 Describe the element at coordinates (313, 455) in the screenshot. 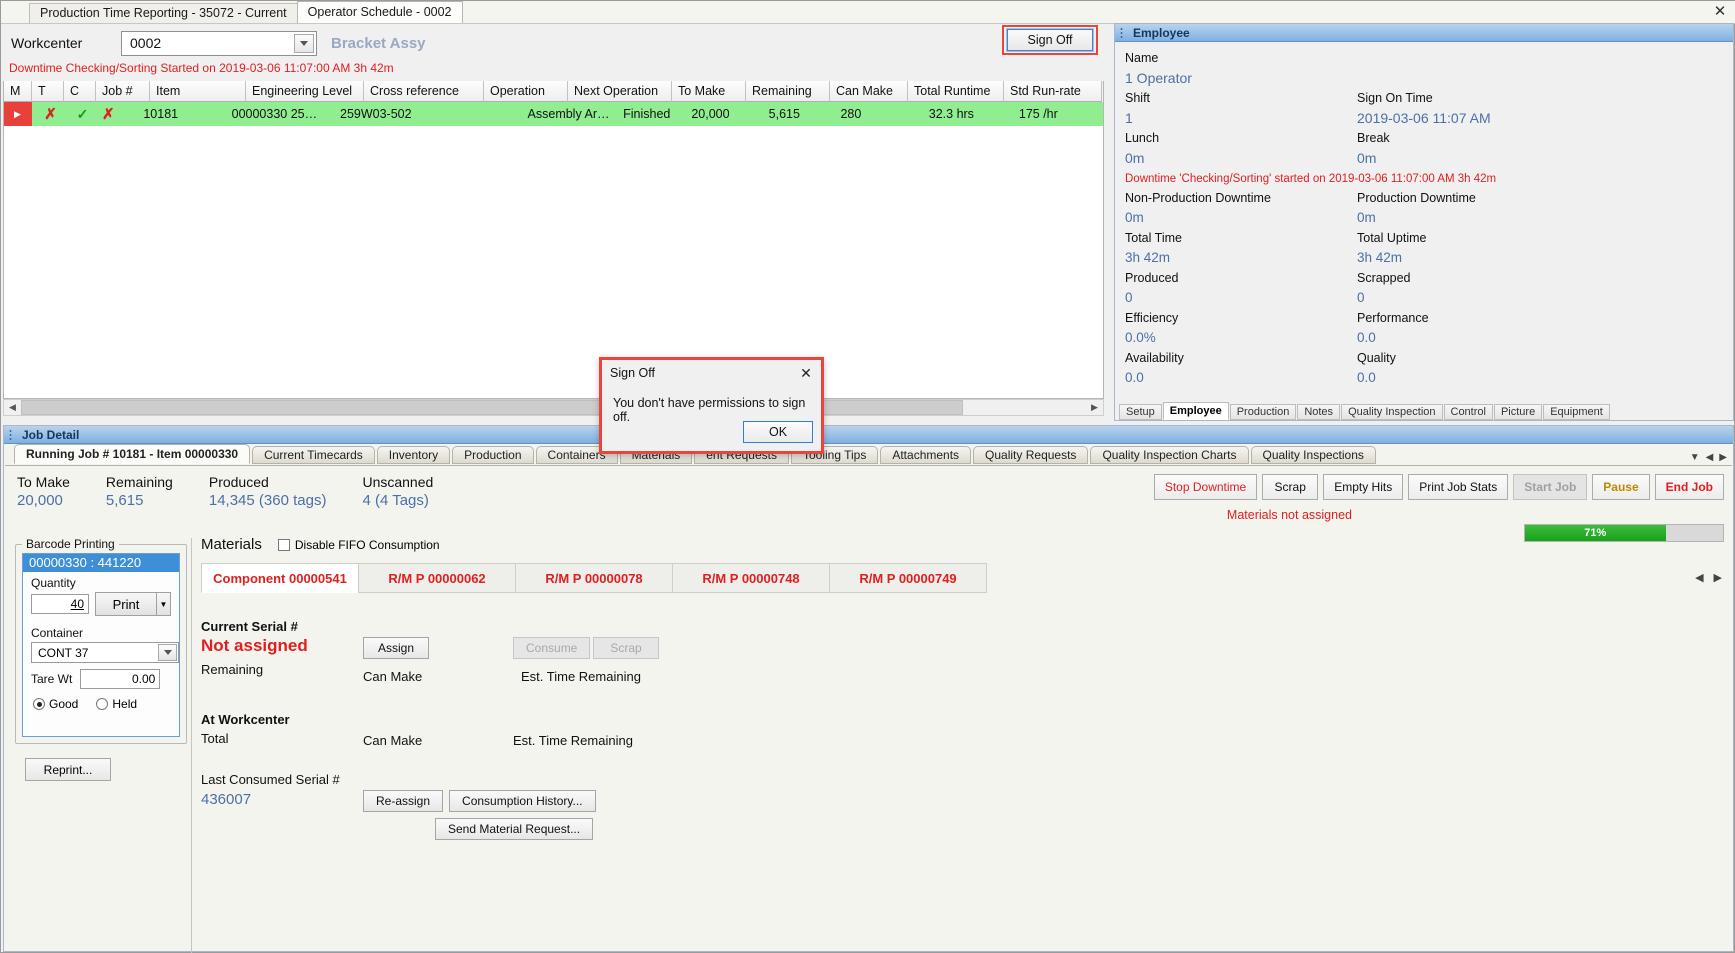

I see `tab-current-timecards: Current Timecards` at that location.